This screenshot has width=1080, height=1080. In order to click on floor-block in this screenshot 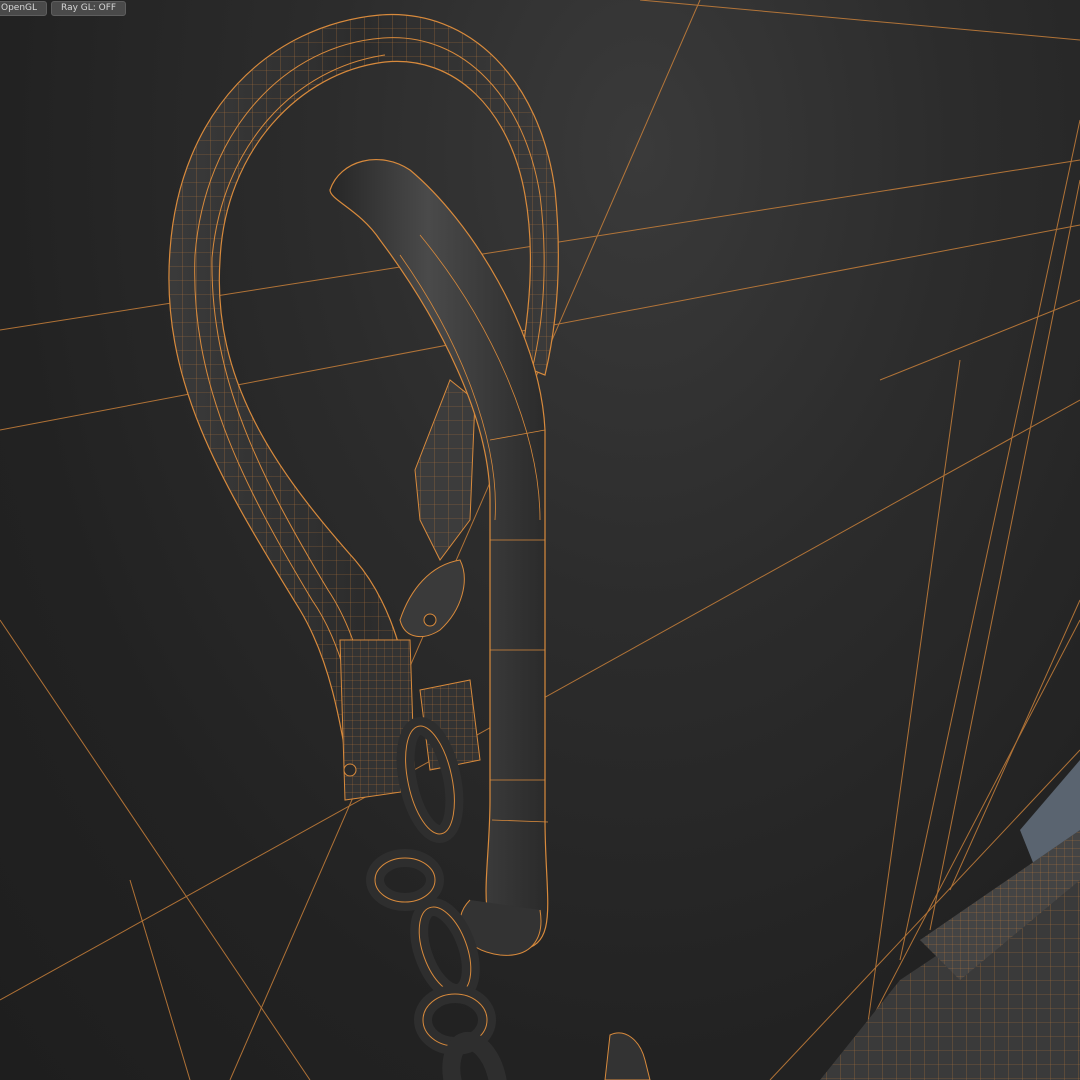, I will do `click(950, 920)`.